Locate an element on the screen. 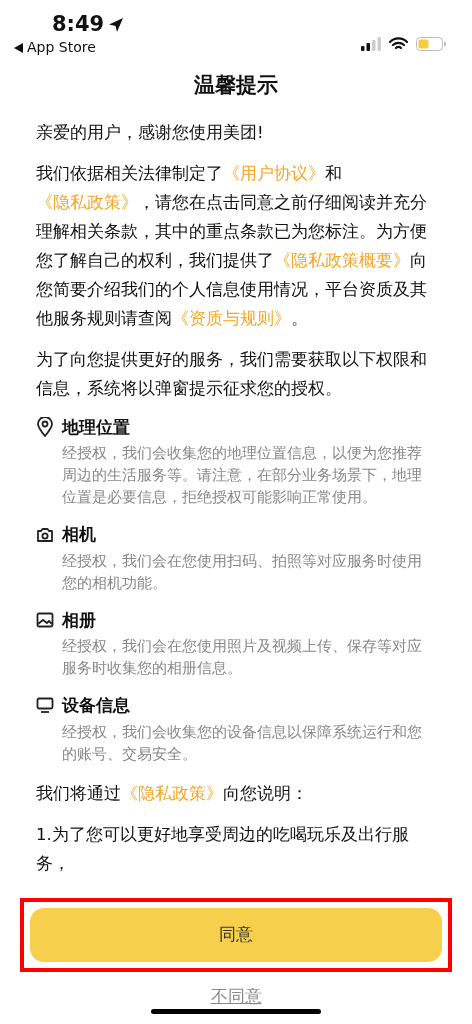  status-time: 8:49 is located at coordinates (78, 24).